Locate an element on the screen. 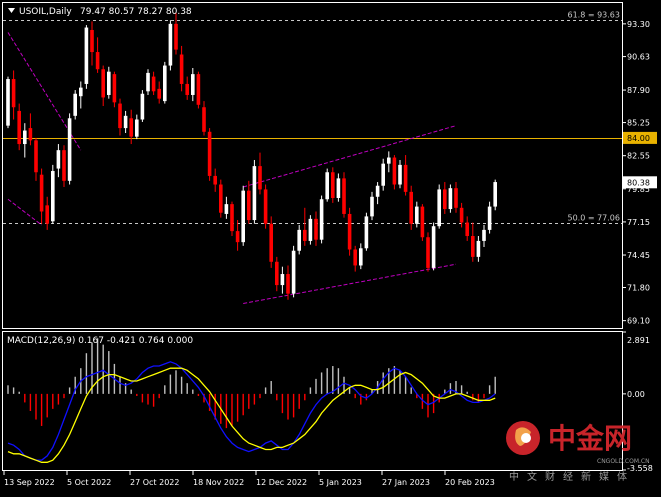 Image resolution: width=661 pixels, height=497 pixels. price-tick-label-9: 69.10 is located at coordinates (638, 321).